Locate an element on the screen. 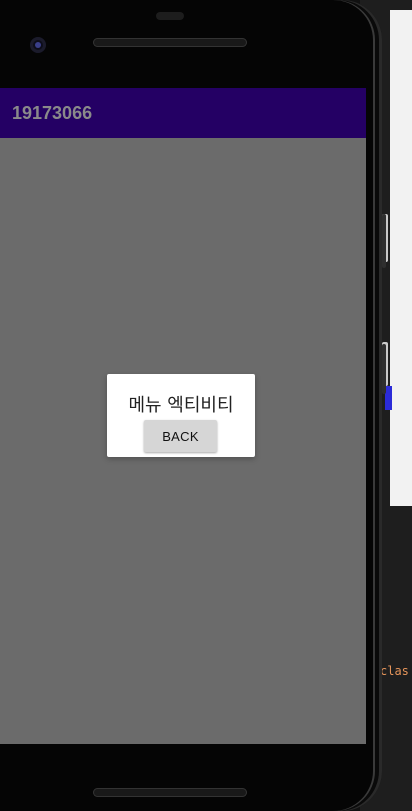  menu-dialog: 메뉴 엑티비티 BACK is located at coordinates (181, 415).